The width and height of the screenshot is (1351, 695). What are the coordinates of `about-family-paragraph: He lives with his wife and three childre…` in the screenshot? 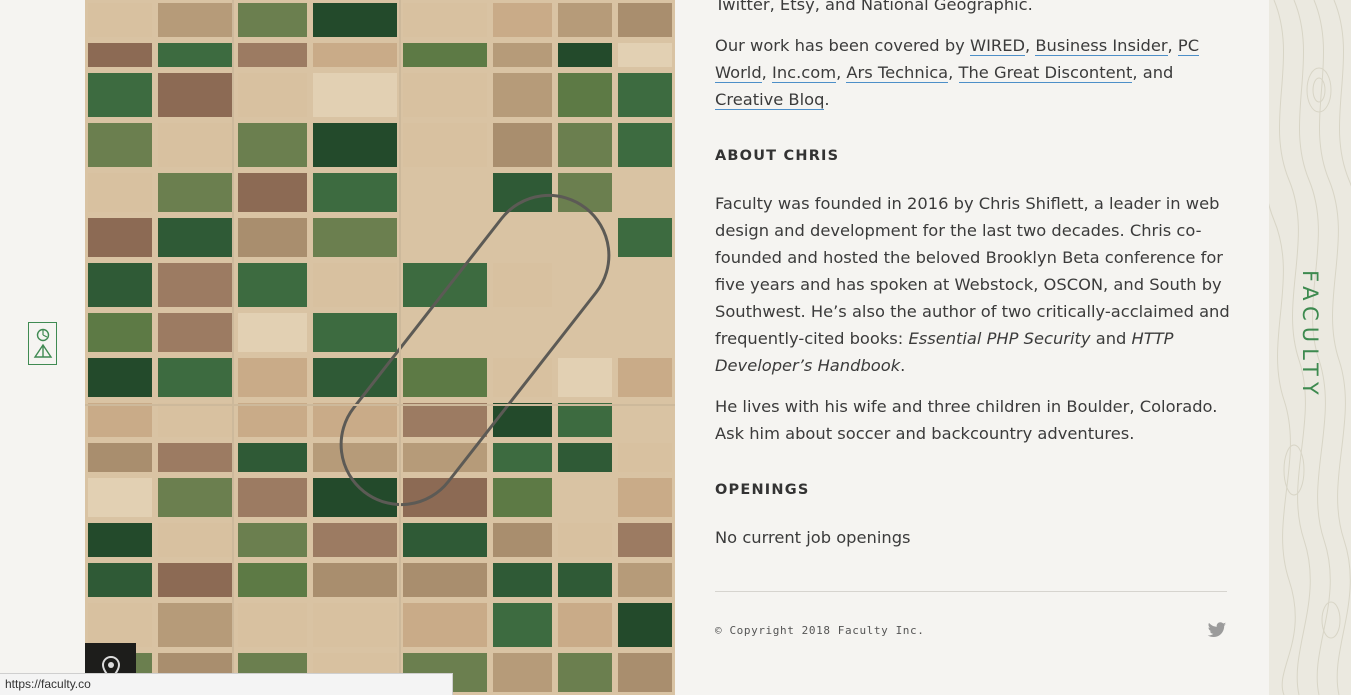 It's located at (966, 420).